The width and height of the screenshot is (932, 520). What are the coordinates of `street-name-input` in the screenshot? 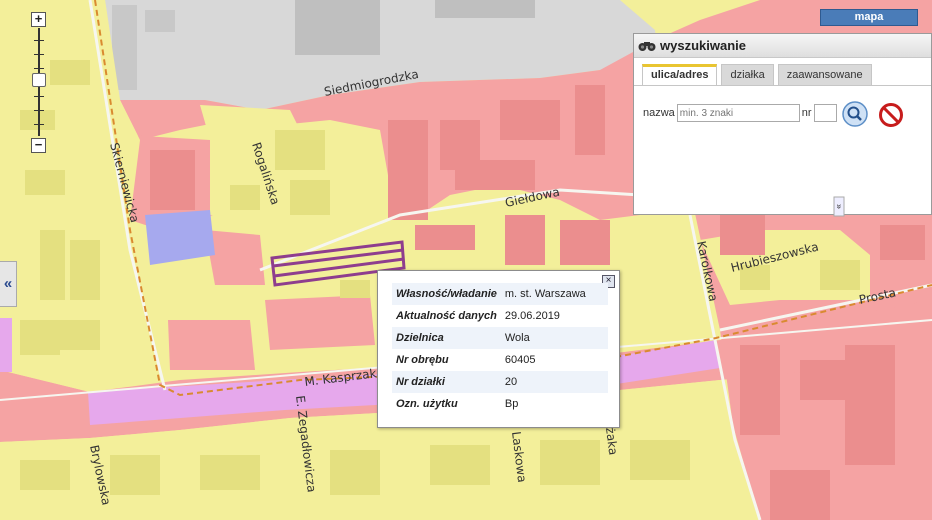 It's located at (738, 113).